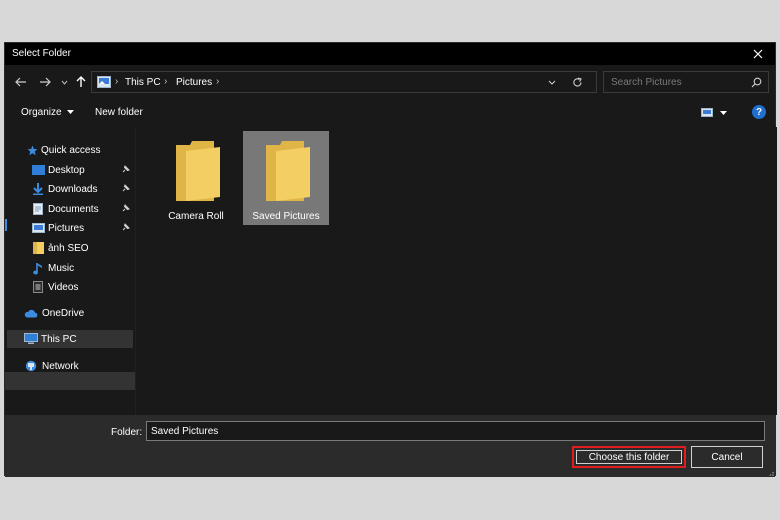  What do you see at coordinates (38, 287) in the screenshot?
I see `video-icon` at bounding box center [38, 287].